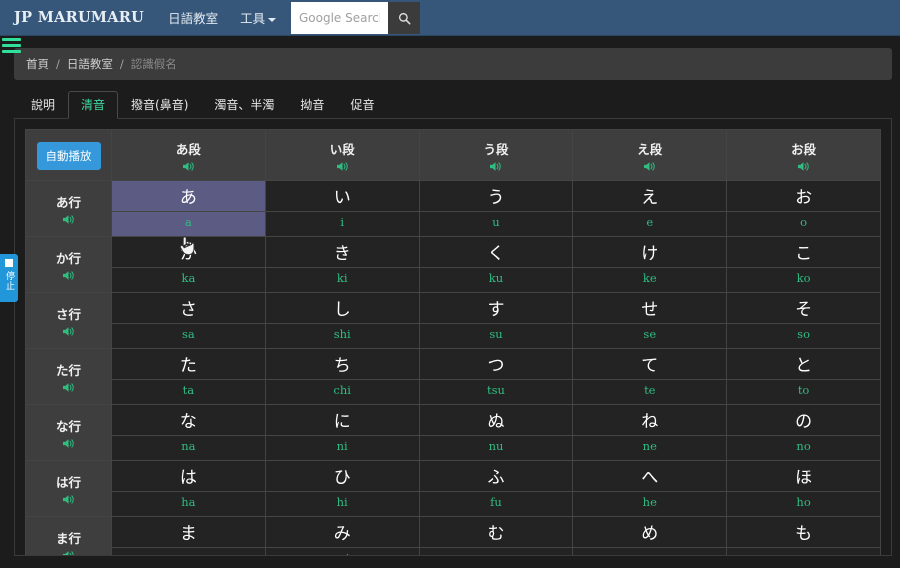 The image size is (900, 568). I want to click on kana-cell: も, so click(803, 532).